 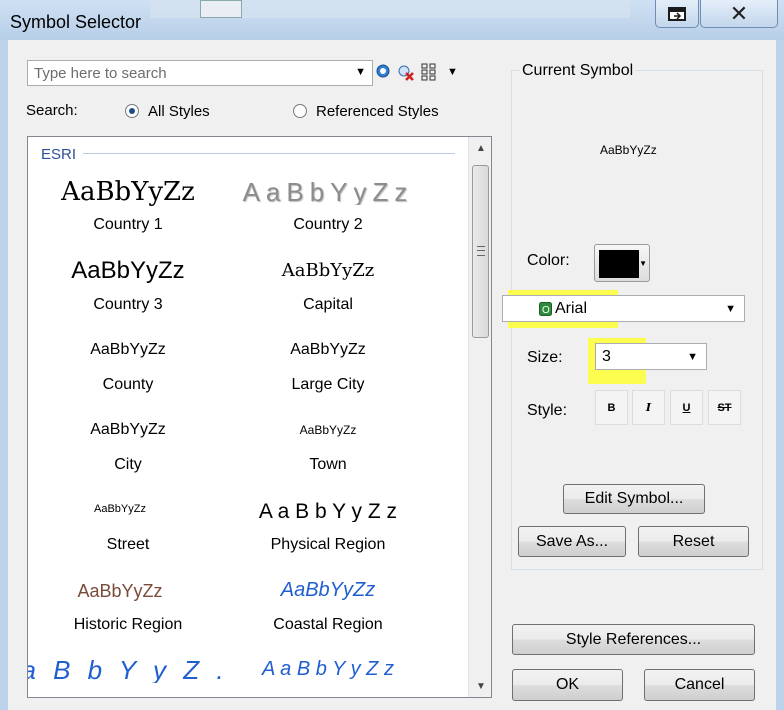 I want to click on symbol-name: Physical Region, so click(x=328, y=544).